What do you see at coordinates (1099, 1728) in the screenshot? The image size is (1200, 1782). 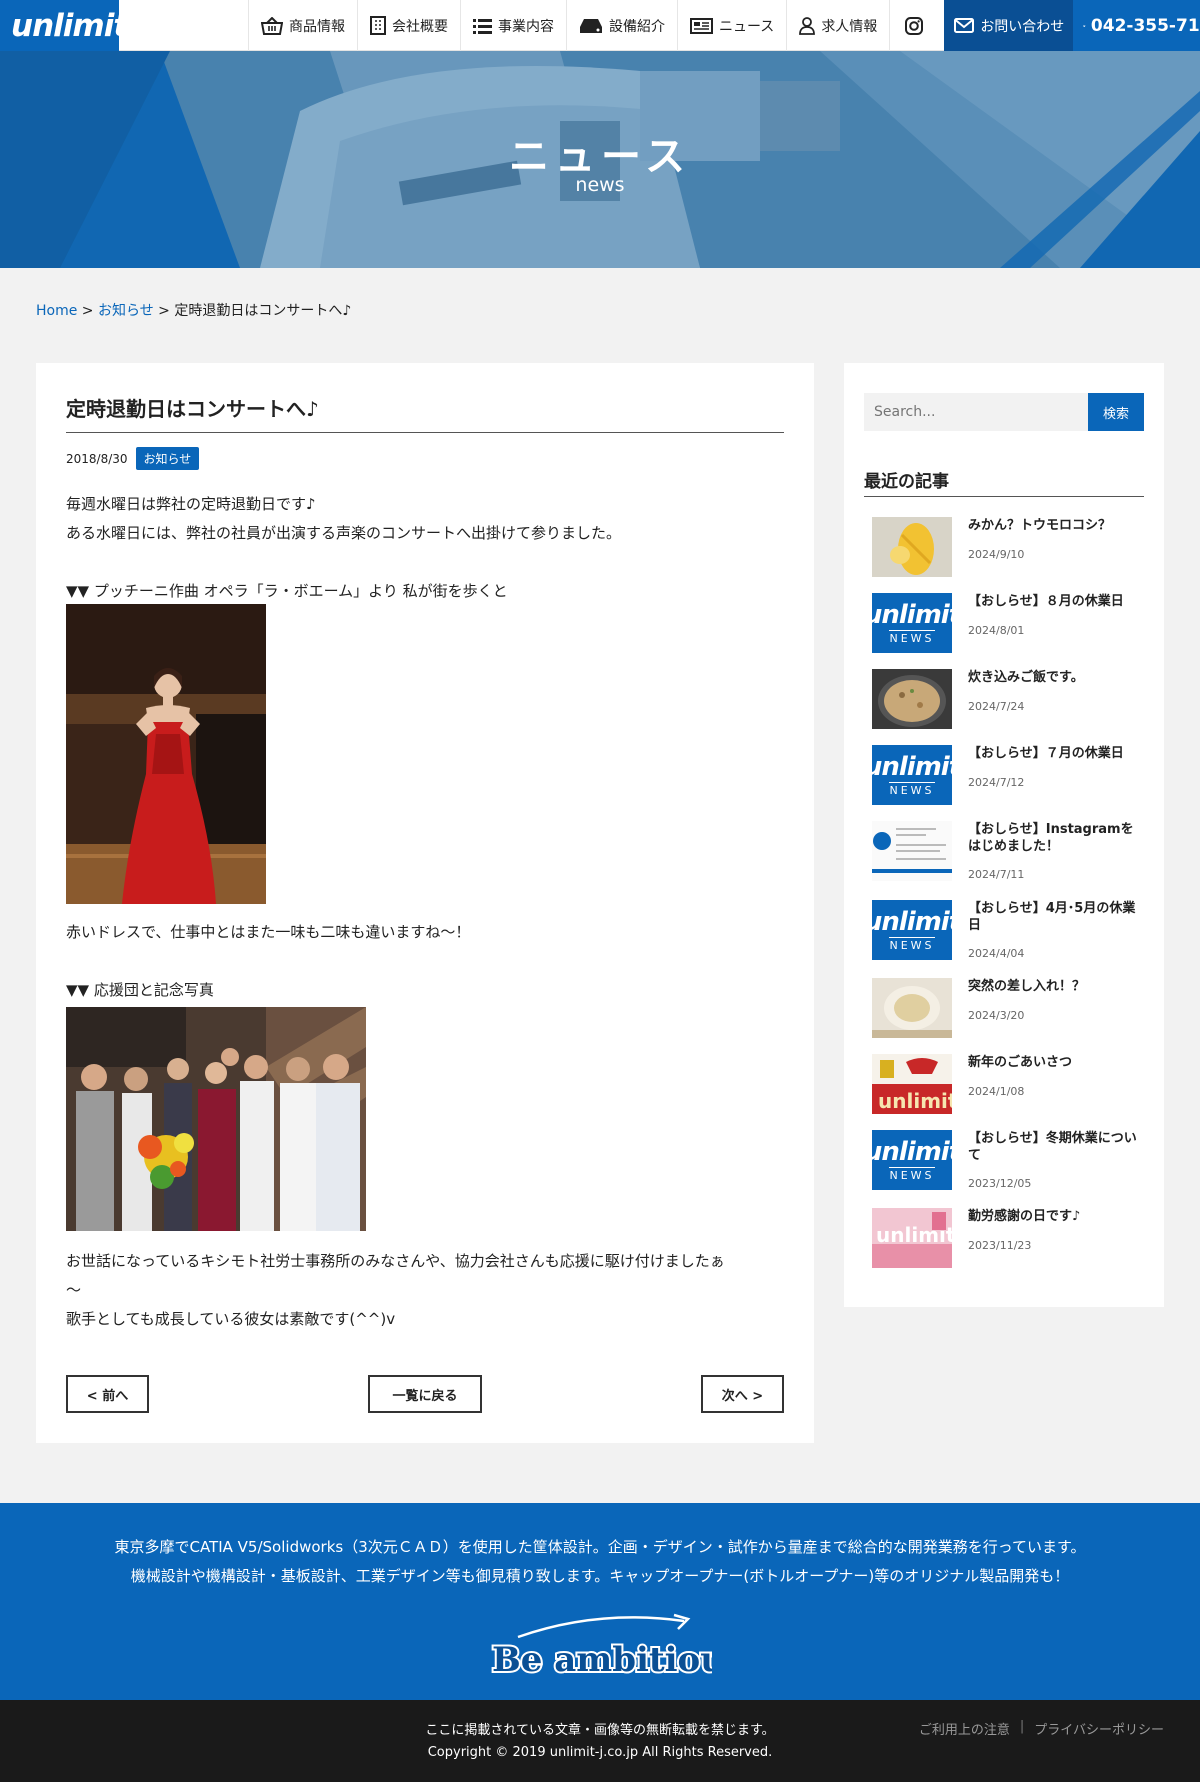 I see `privacy-link: プライバシーポリシー` at bounding box center [1099, 1728].